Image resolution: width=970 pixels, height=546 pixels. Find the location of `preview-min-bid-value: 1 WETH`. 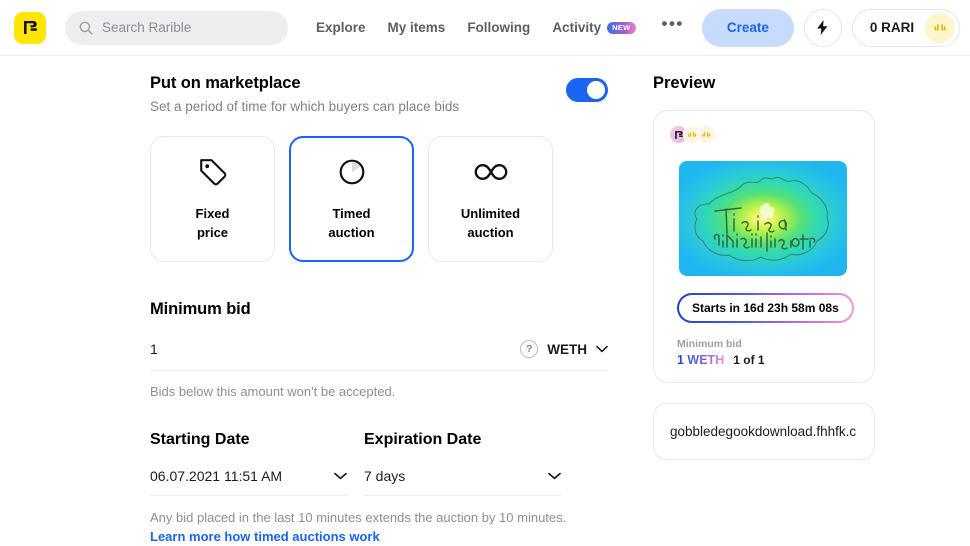

preview-min-bid-value: 1 WETH is located at coordinates (701, 360).